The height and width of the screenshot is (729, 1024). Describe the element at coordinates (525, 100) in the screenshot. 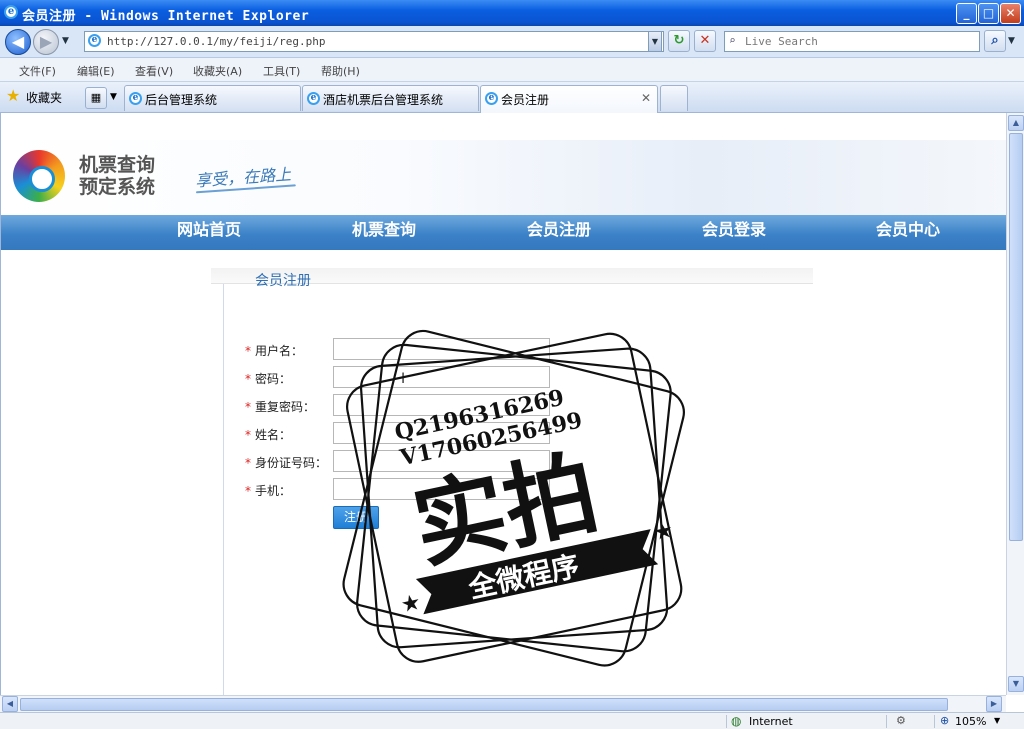

I see `tab-label: 会员注册` at that location.